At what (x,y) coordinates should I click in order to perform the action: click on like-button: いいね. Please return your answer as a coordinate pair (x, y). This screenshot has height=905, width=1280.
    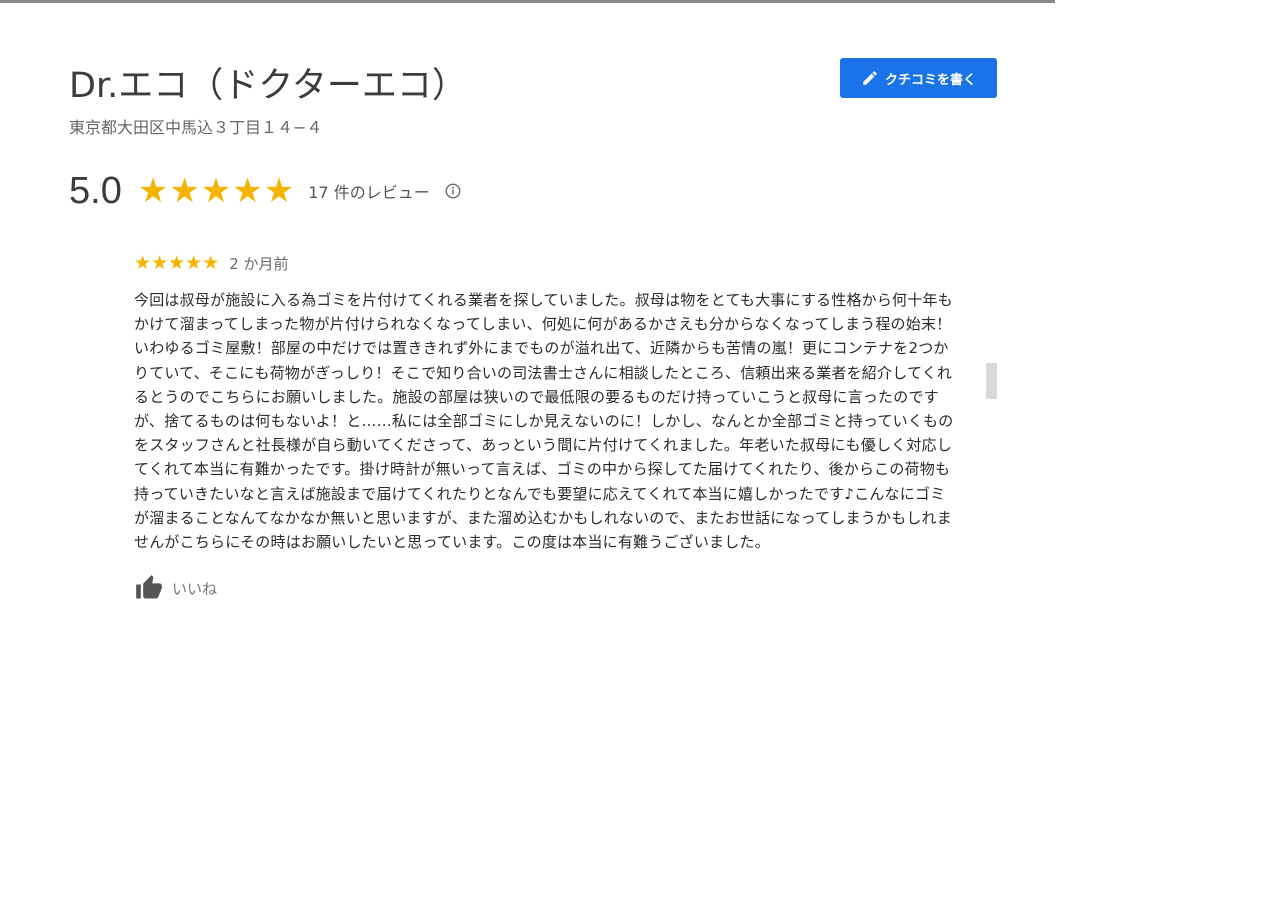
    Looking at the image, I should click on (175, 588).